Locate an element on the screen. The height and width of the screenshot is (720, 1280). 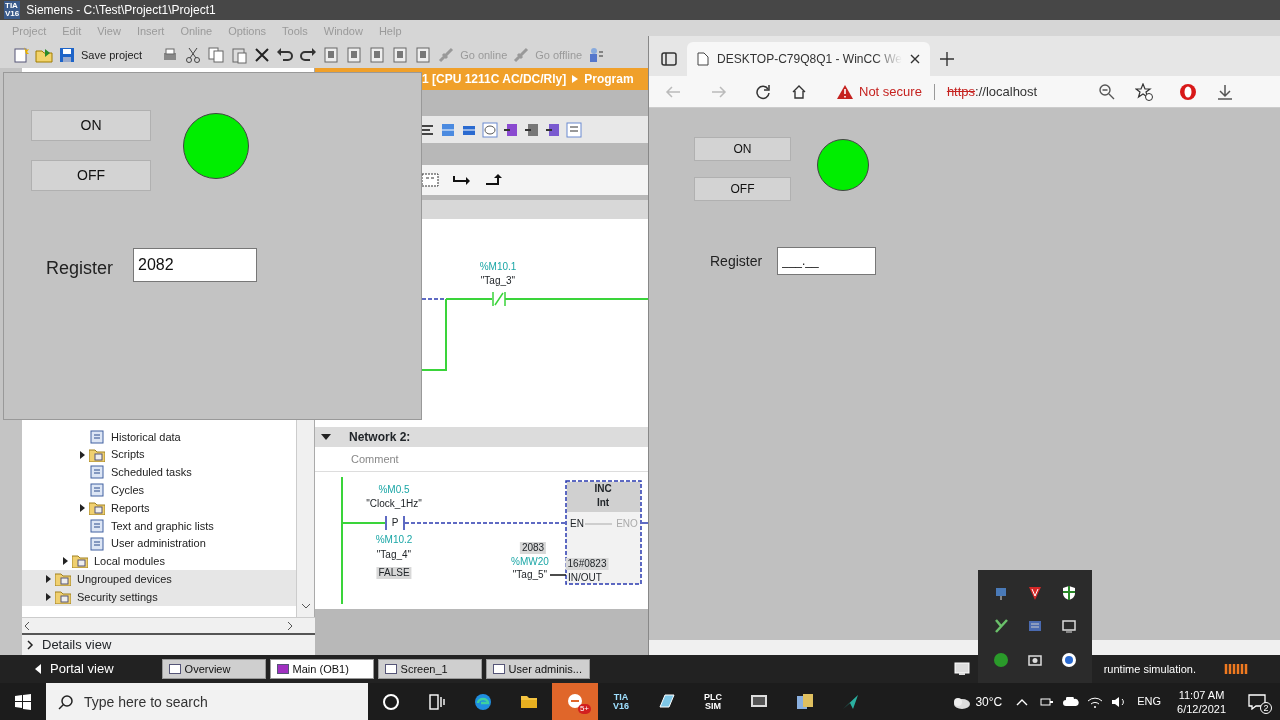
editor-tab: Main (OB1) is located at coordinates (321, 669).